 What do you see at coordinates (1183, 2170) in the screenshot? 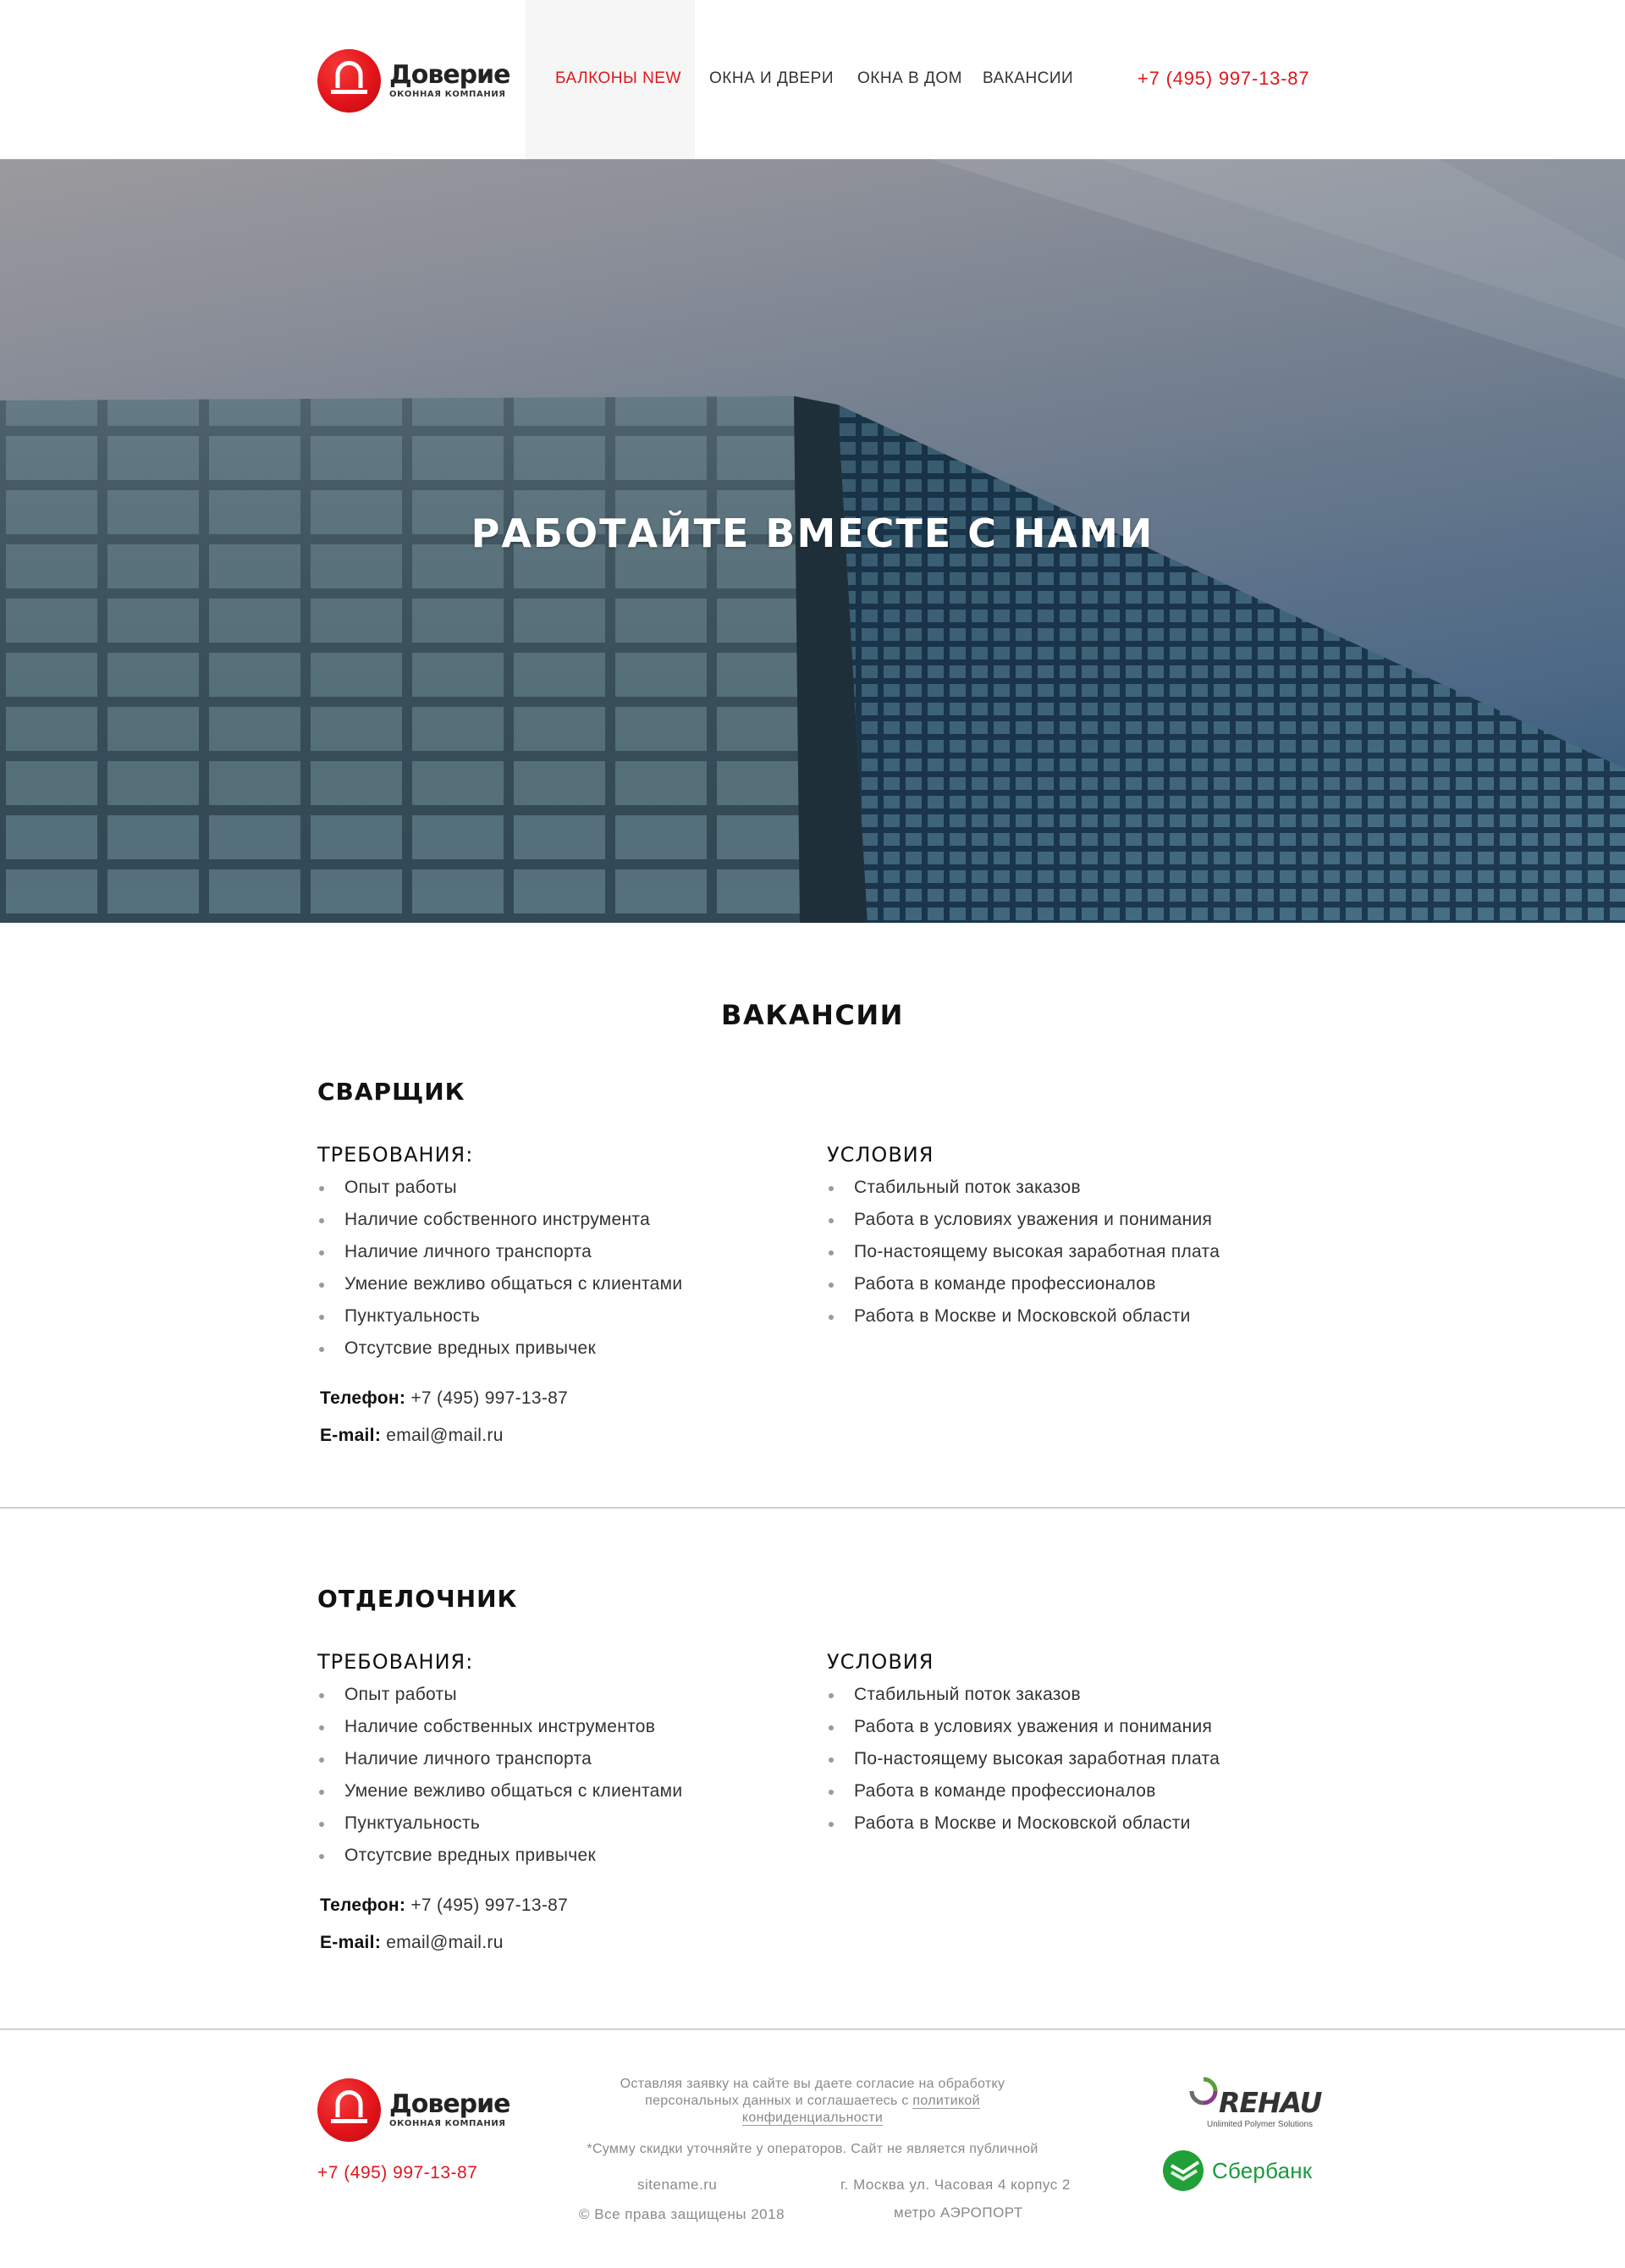
I see `sberbank-icon` at bounding box center [1183, 2170].